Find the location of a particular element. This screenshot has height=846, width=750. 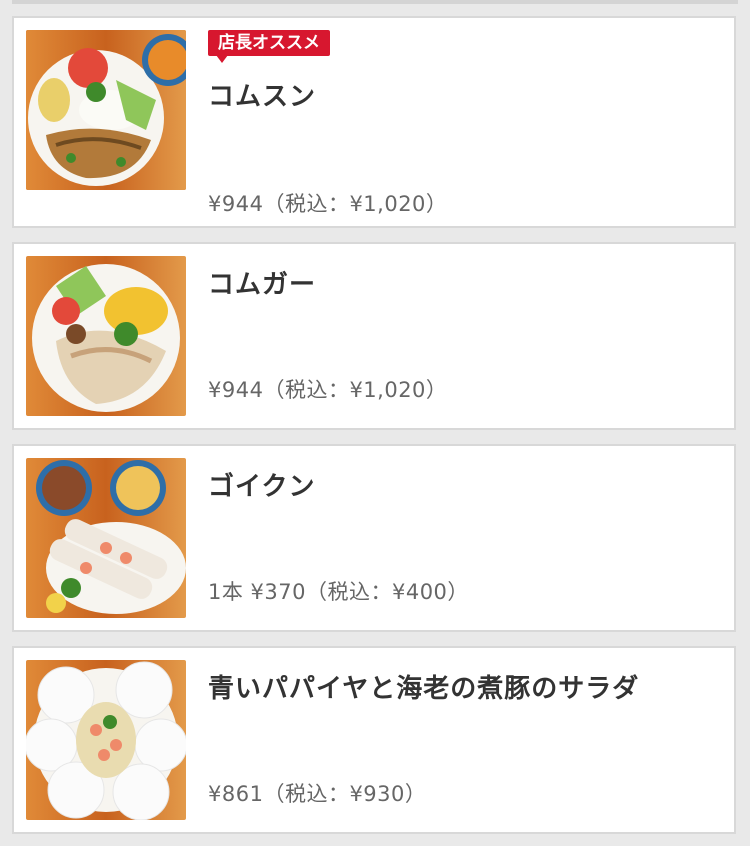

papaya-salad-dish-photo is located at coordinates (106, 740).